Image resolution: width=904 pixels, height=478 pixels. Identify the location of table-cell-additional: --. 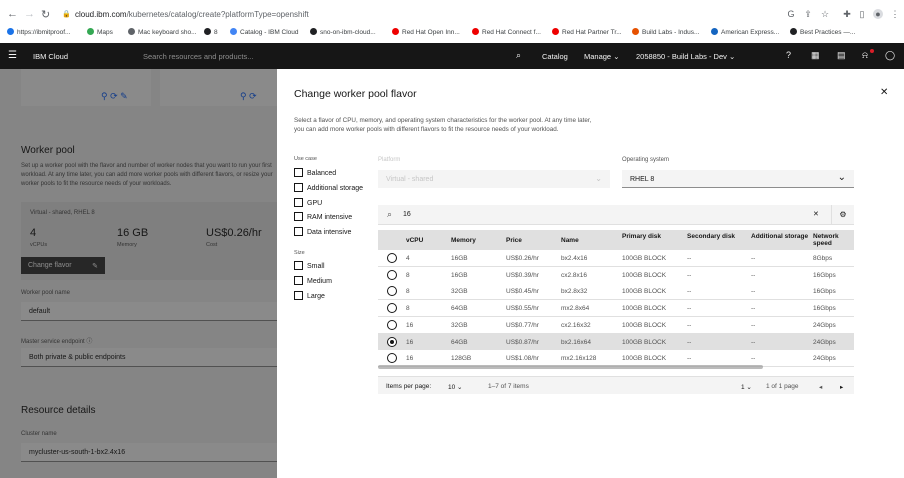
(753, 342).